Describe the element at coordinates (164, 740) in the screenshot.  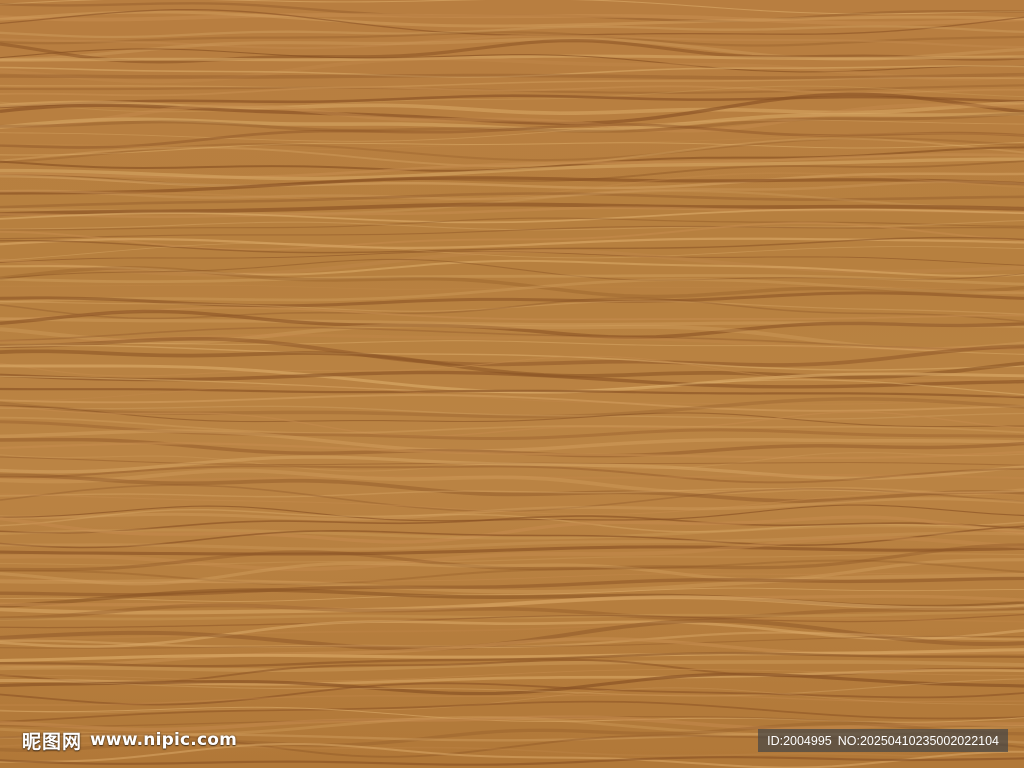
I see `watermark-url: www.nipic.com` at that location.